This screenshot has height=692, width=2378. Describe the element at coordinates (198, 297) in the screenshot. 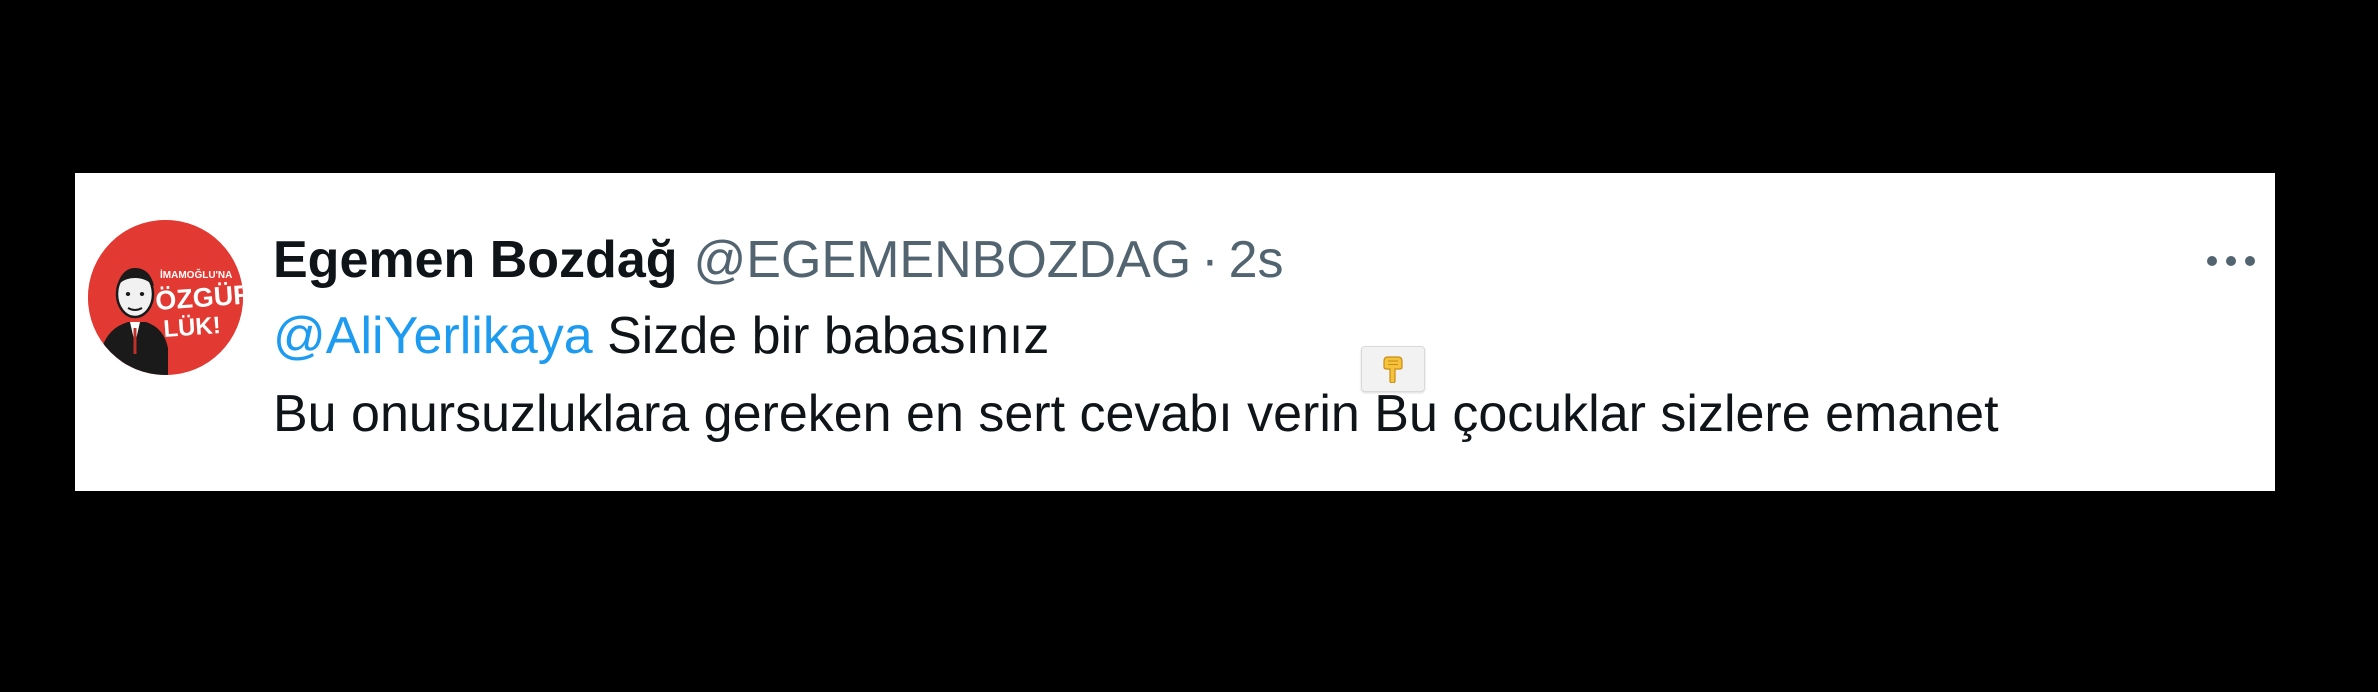

I see `svg-text: ÖZGÜR-` at that location.